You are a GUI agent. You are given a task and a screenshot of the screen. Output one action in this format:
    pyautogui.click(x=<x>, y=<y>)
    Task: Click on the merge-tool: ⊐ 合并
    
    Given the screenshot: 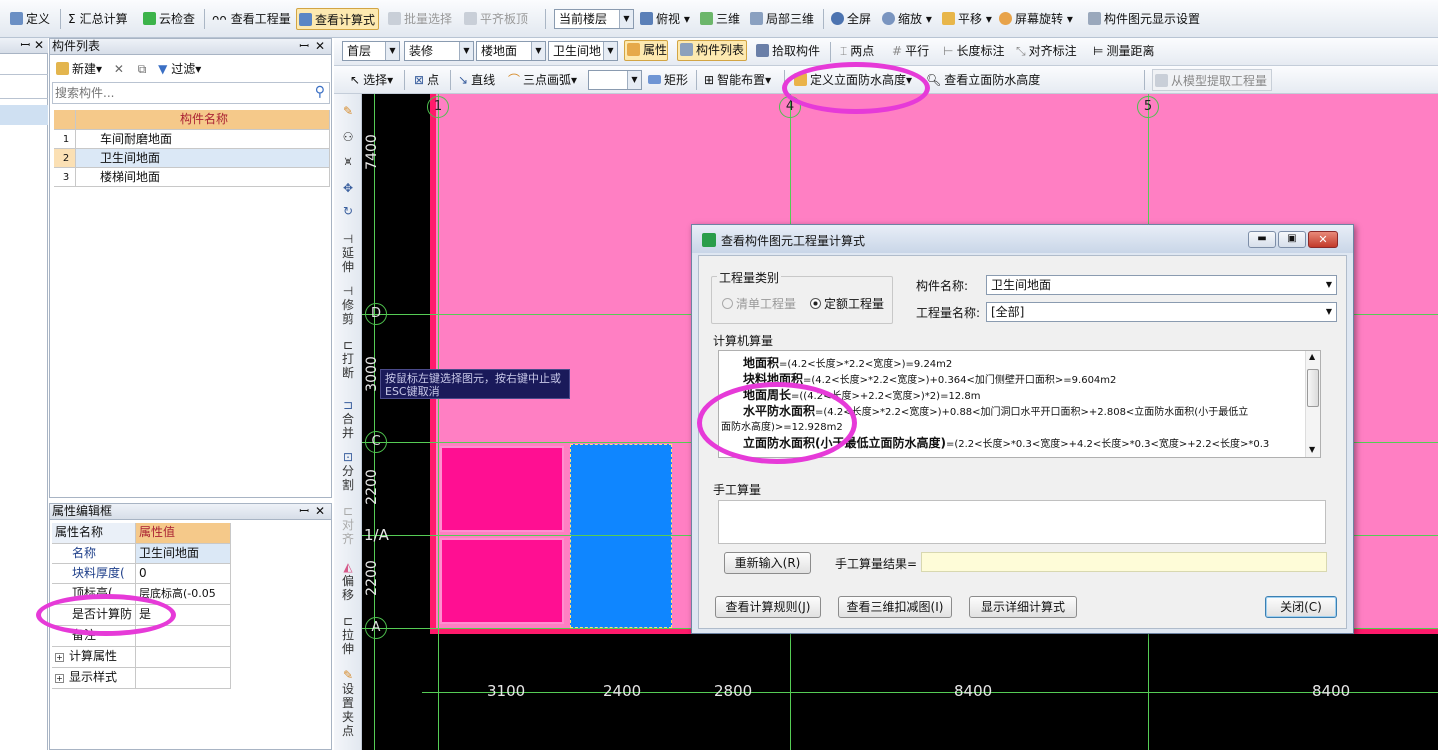 What is the action you would take?
    pyautogui.click(x=348, y=419)
    